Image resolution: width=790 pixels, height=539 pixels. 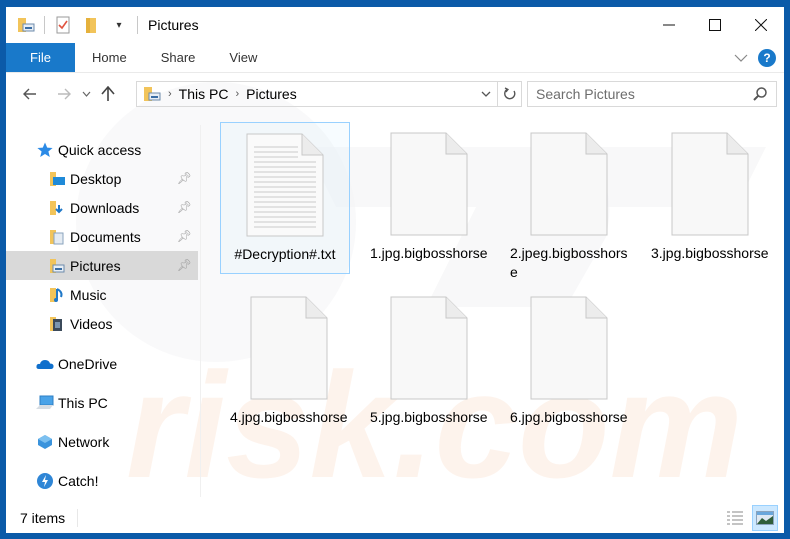 What do you see at coordinates (429, 253) in the screenshot?
I see `file-name: 1.jpg.bigbosshorse` at bounding box center [429, 253].